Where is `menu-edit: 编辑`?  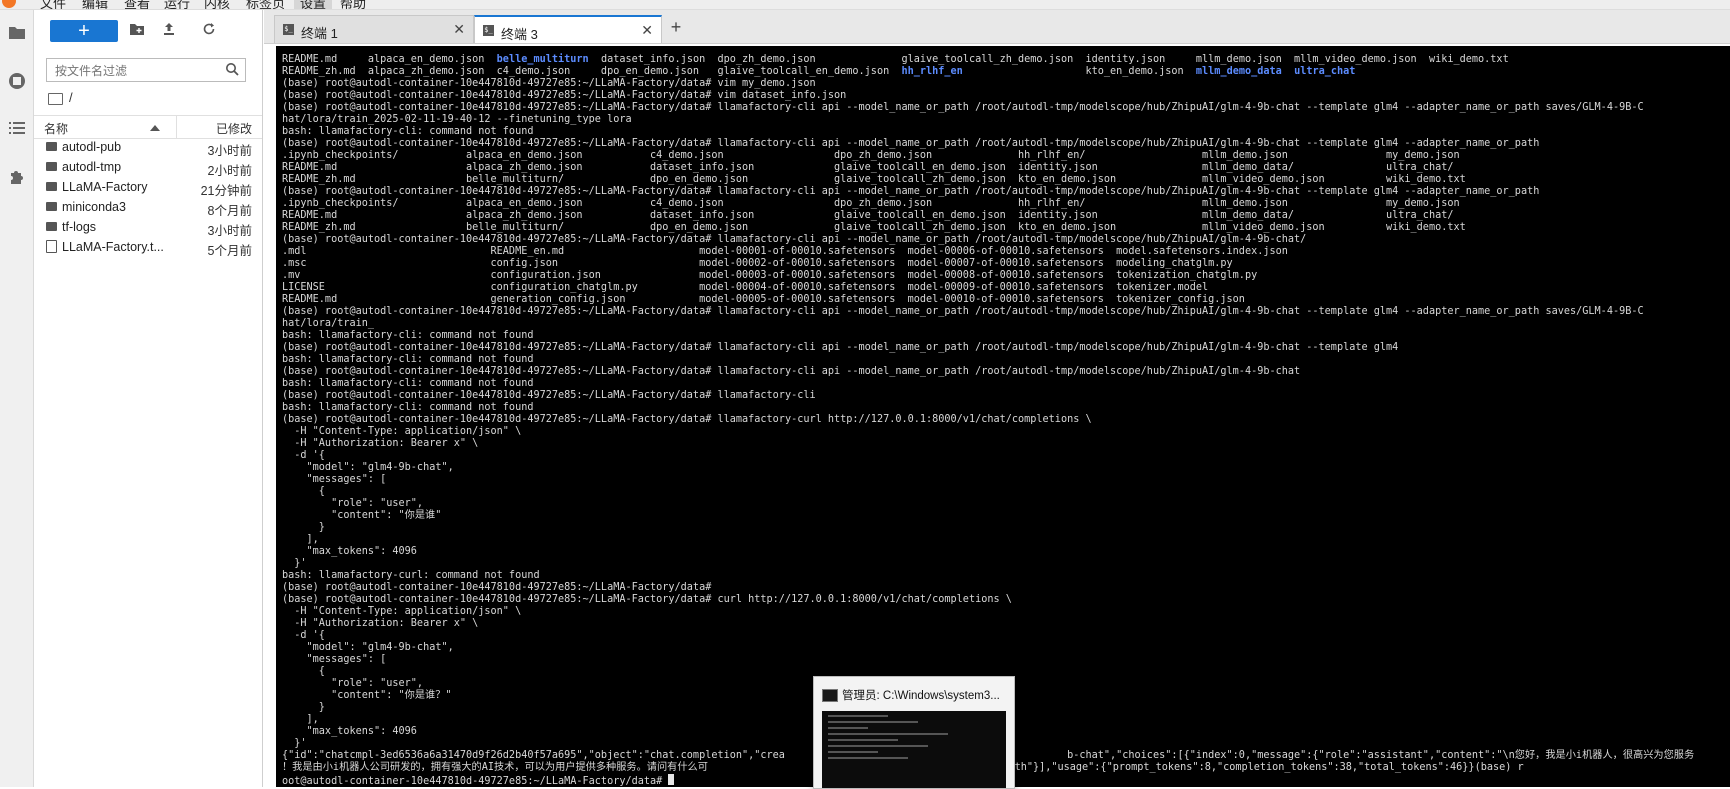 menu-edit: 编辑 is located at coordinates (95, 4).